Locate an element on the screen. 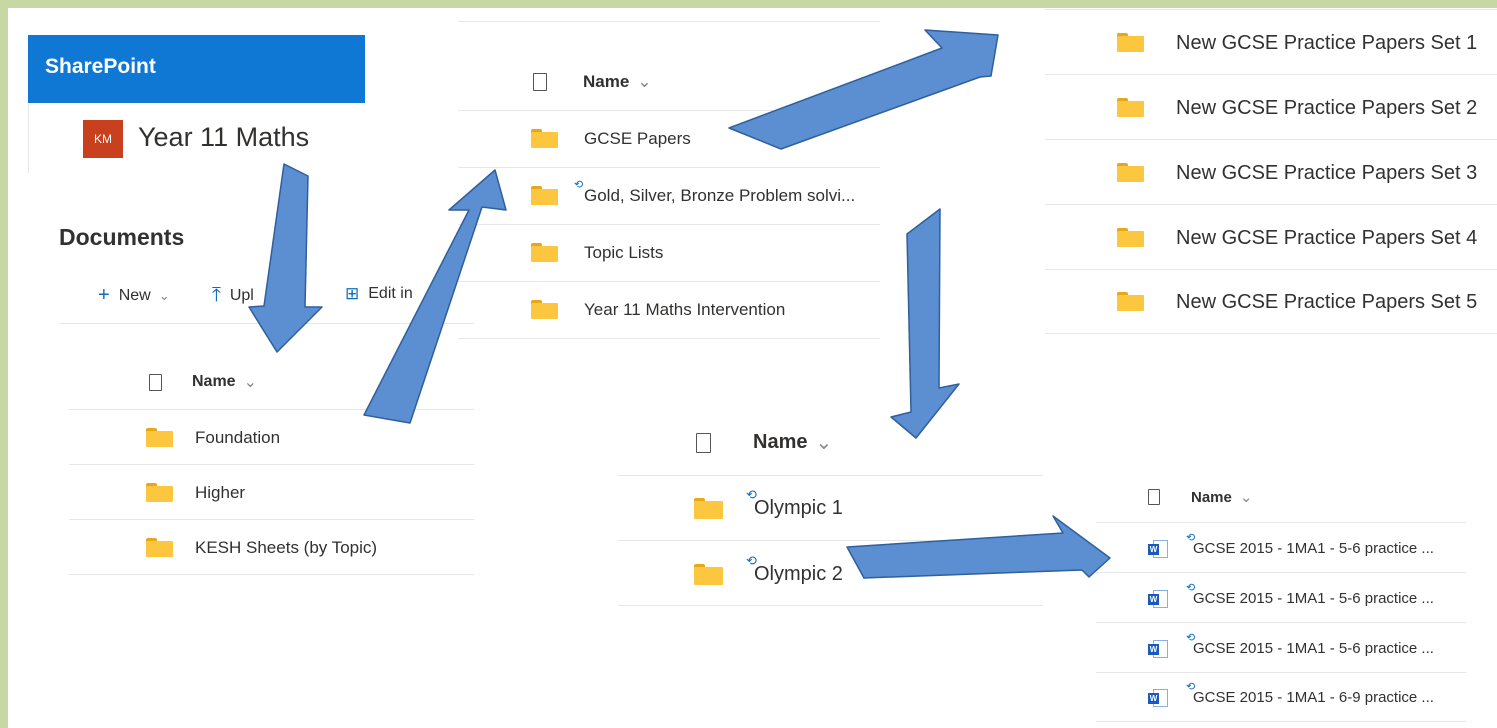  arrow-to-foundation-contents is located at coordinates (435, 296).